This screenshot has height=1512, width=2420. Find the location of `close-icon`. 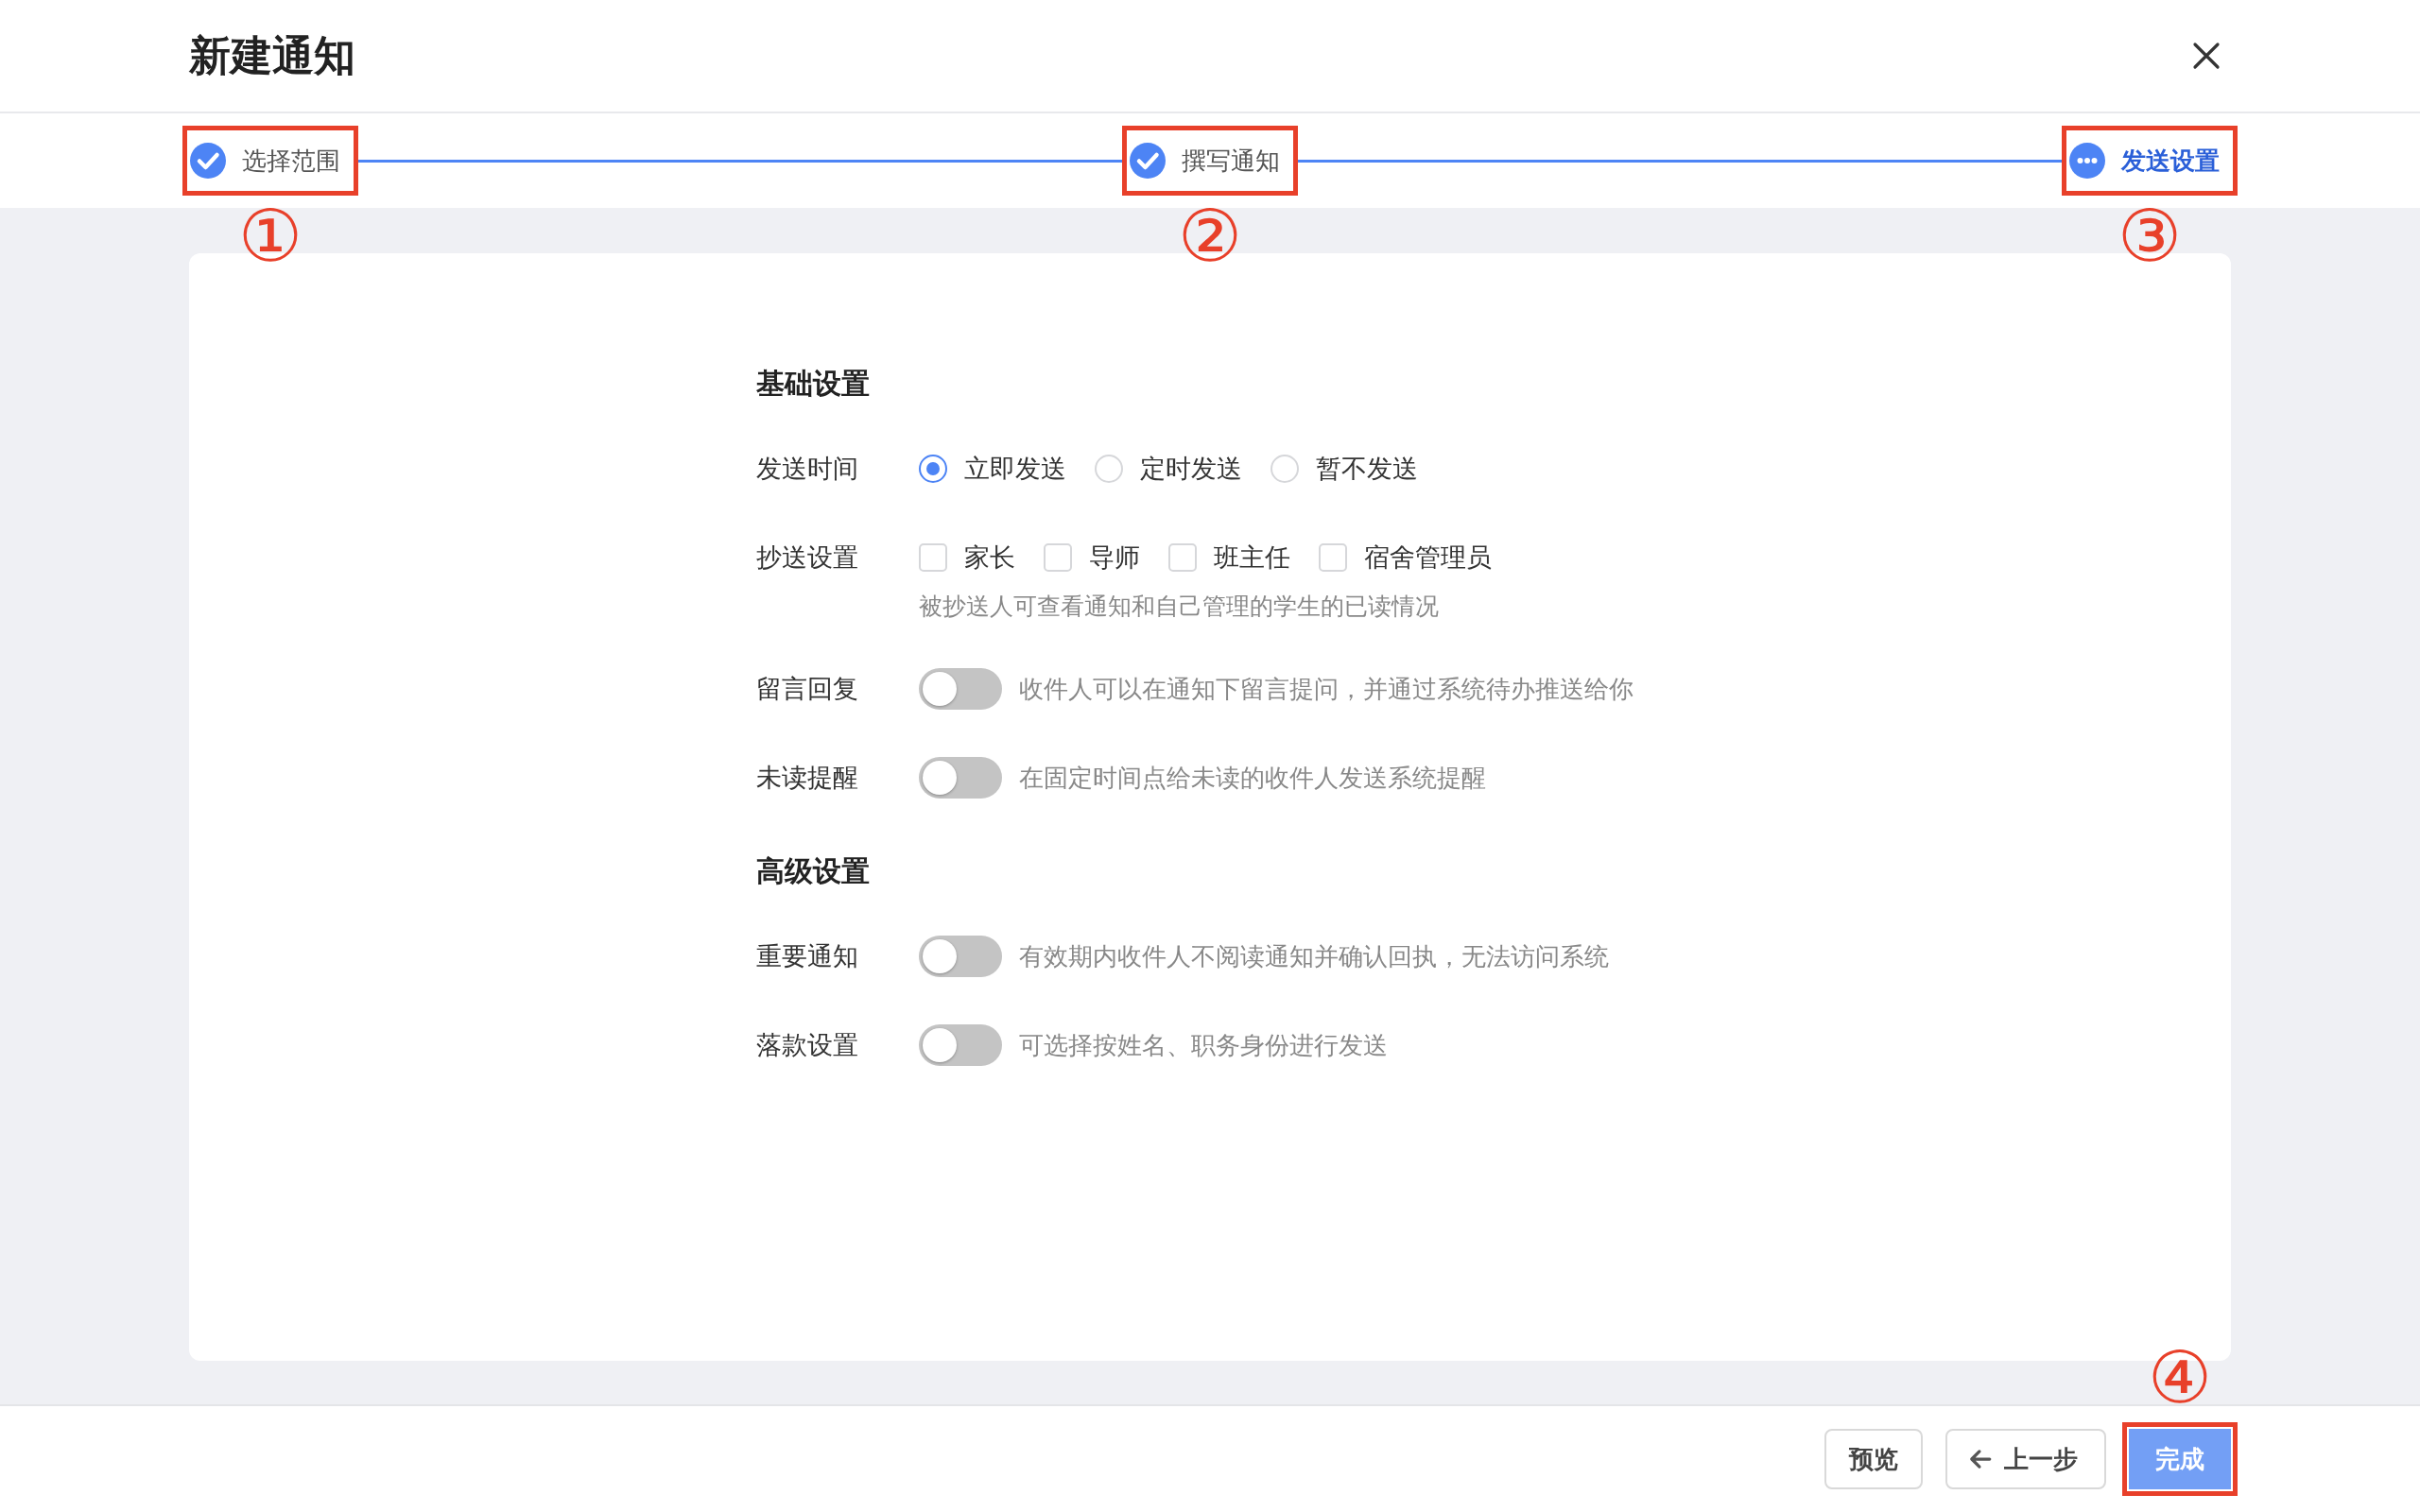

close-icon is located at coordinates (2206, 56).